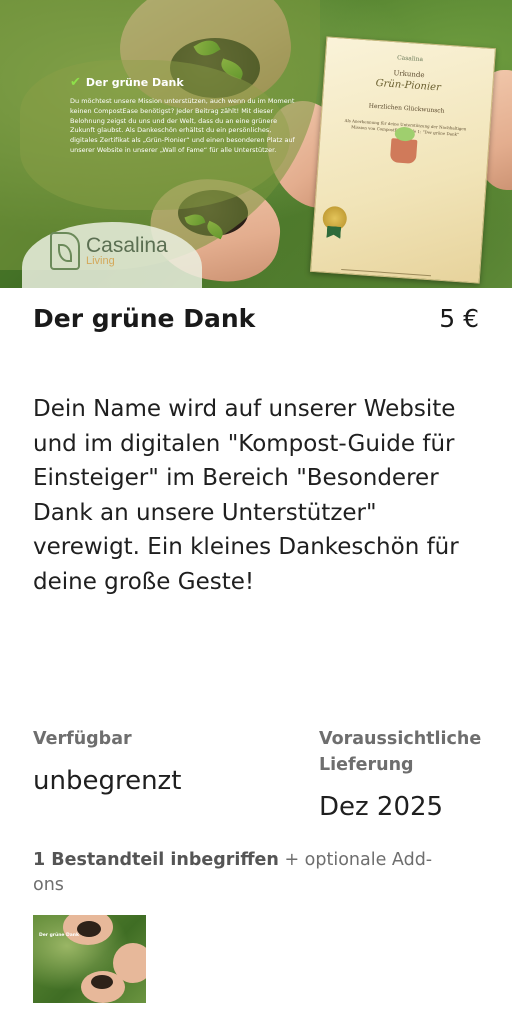 Image resolution: width=512 pixels, height=1024 pixels. What do you see at coordinates (386, 272) in the screenshot?
I see `signature-line` at bounding box center [386, 272].